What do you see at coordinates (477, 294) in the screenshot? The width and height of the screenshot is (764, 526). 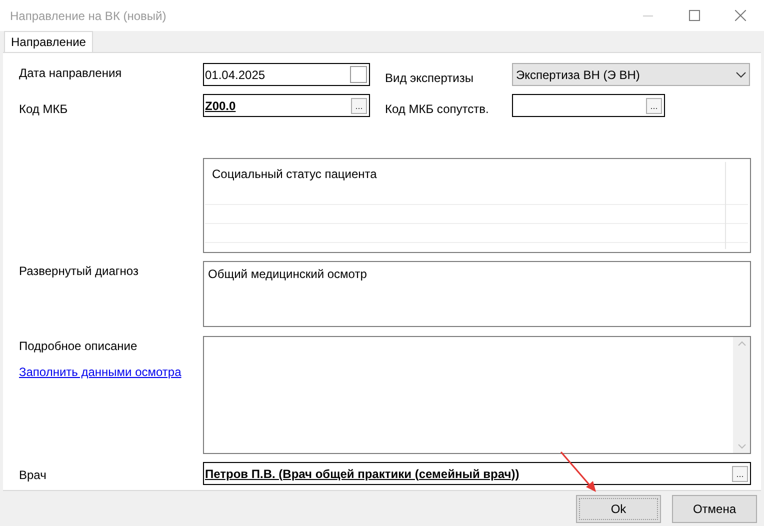 I see `diagnosis-field: Общий медицинский осмотр` at bounding box center [477, 294].